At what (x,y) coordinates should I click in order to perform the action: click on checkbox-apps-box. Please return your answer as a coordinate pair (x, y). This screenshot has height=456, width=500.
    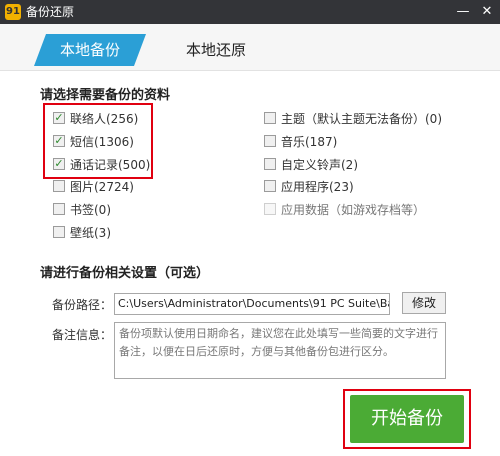
    Looking at the image, I should click on (270, 186).